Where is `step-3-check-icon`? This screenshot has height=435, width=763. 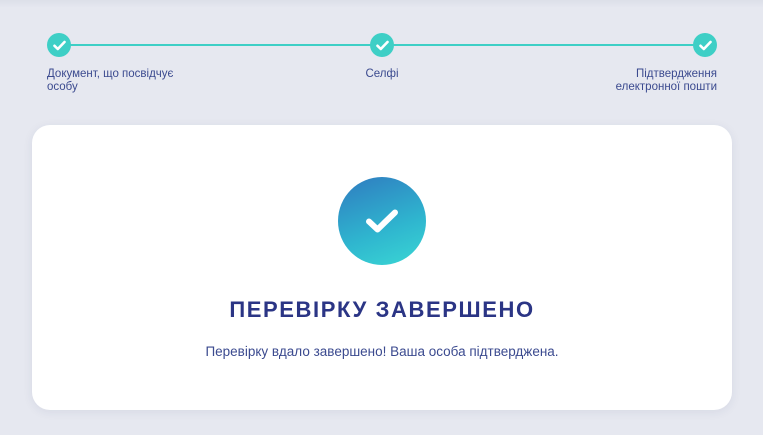
step-3-check-icon is located at coordinates (705, 45).